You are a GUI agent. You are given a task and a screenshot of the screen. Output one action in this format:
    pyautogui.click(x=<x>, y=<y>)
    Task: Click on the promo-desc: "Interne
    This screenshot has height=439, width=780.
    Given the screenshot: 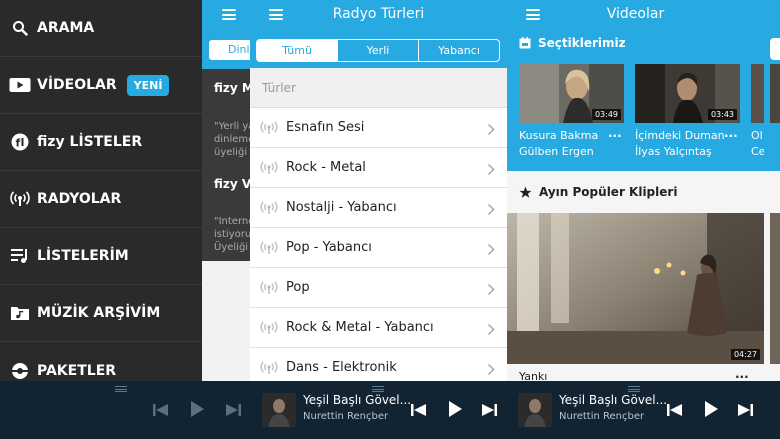 What is the action you would take?
    pyautogui.click(x=232, y=221)
    